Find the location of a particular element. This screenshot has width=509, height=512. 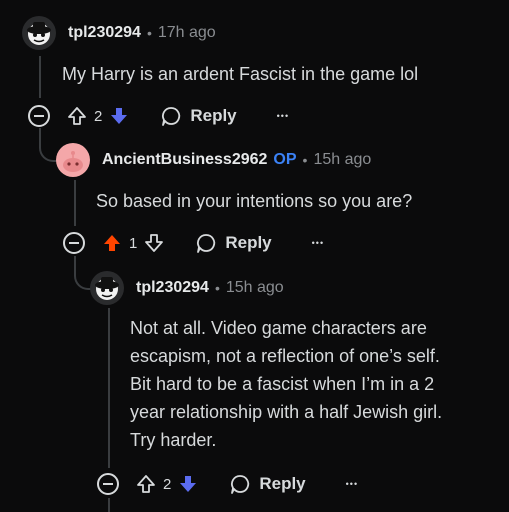

timestamp: 17h ago is located at coordinates (186, 32).